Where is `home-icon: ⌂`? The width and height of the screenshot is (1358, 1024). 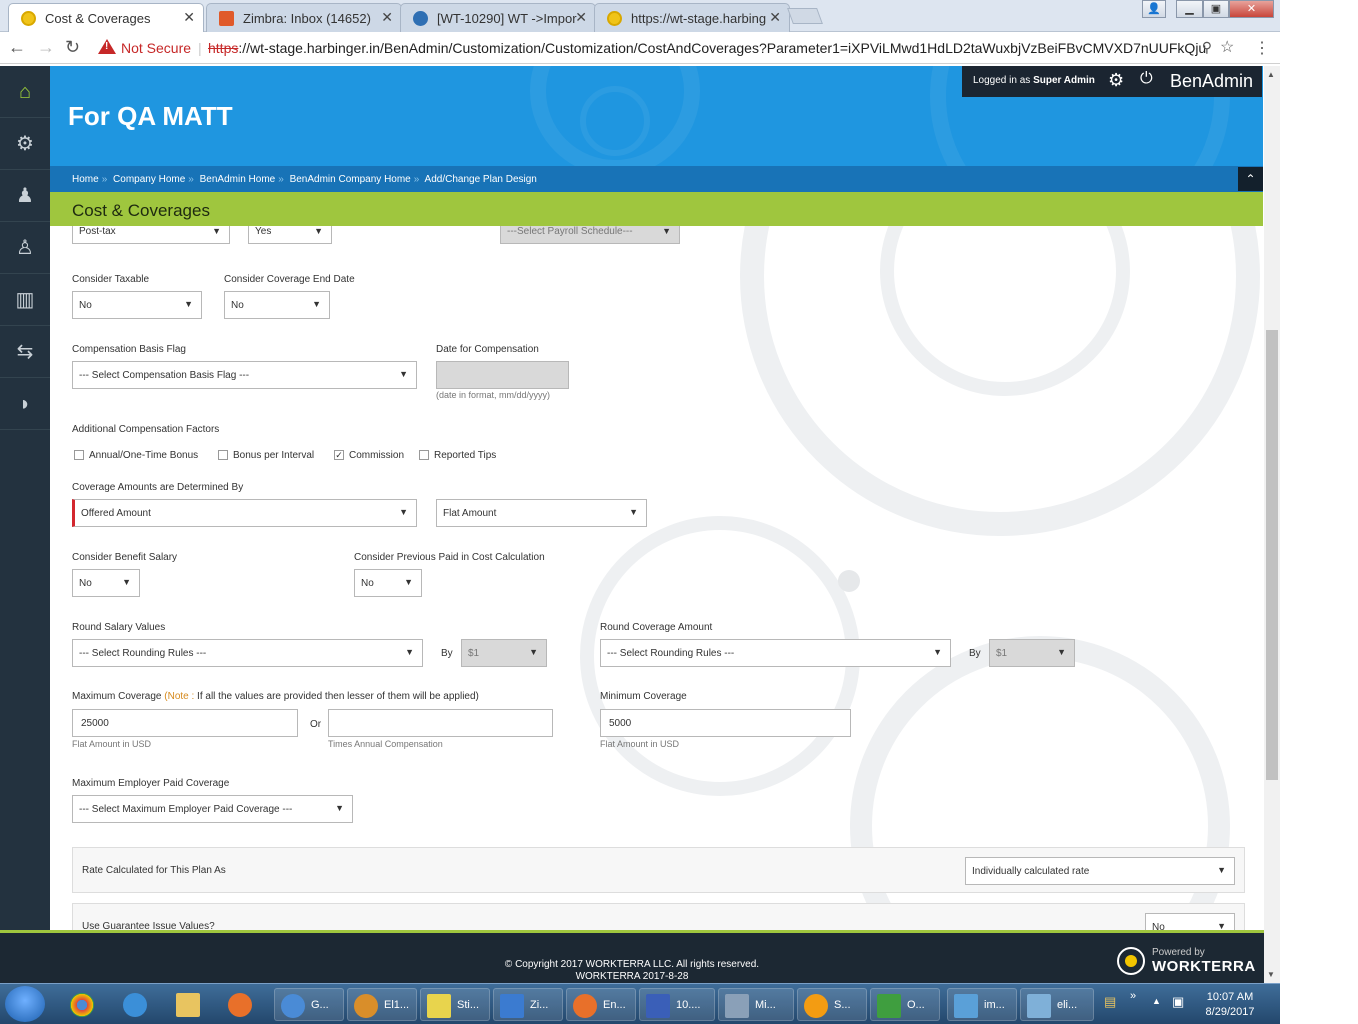
home-icon: ⌂ is located at coordinates (25, 92).